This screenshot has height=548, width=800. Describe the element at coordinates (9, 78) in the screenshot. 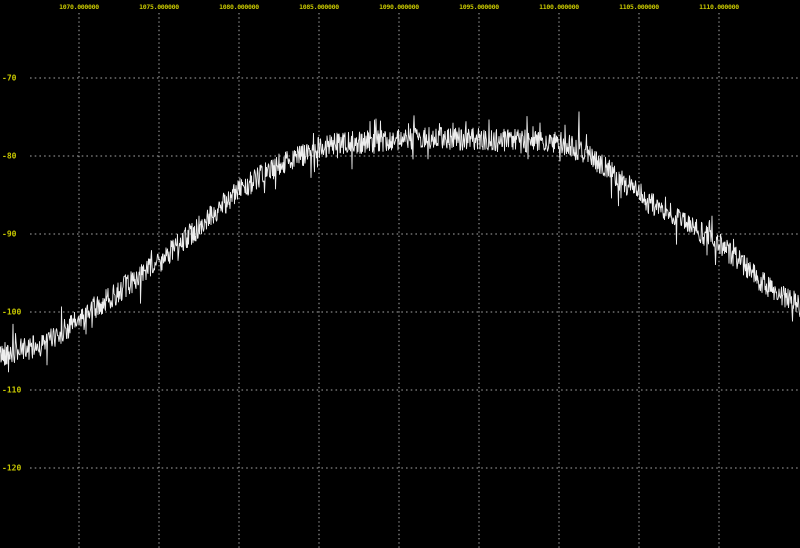

I see `y-tick-label: -70` at that location.